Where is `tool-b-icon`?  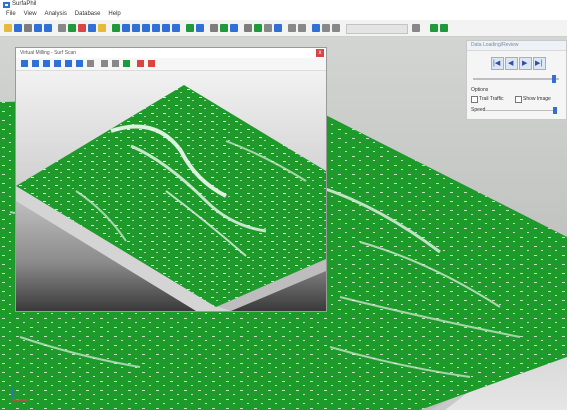
tool-b-icon is located at coordinates (258, 28).